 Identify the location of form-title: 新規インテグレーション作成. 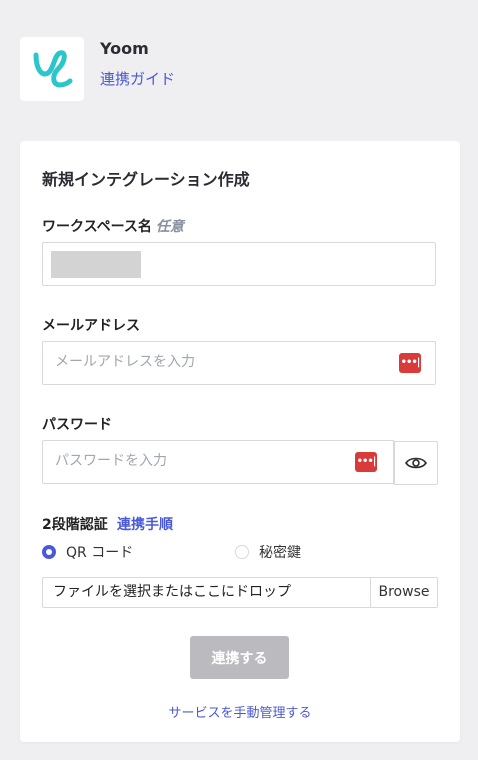
(146, 179).